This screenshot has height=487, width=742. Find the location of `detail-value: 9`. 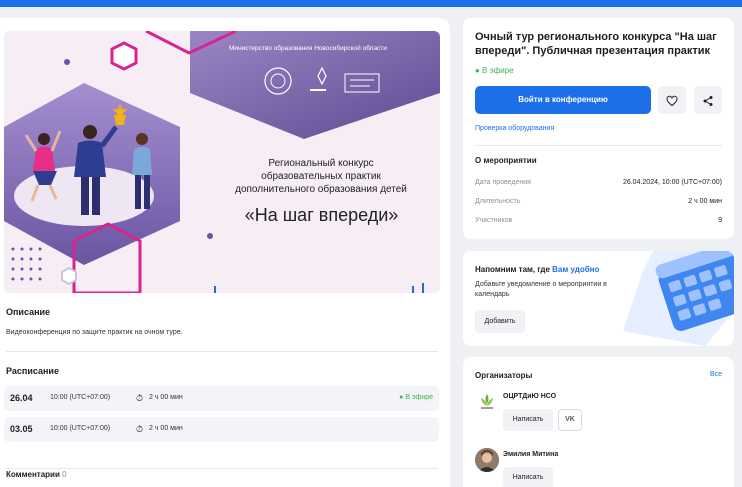

detail-value: 9 is located at coordinates (720, 220).